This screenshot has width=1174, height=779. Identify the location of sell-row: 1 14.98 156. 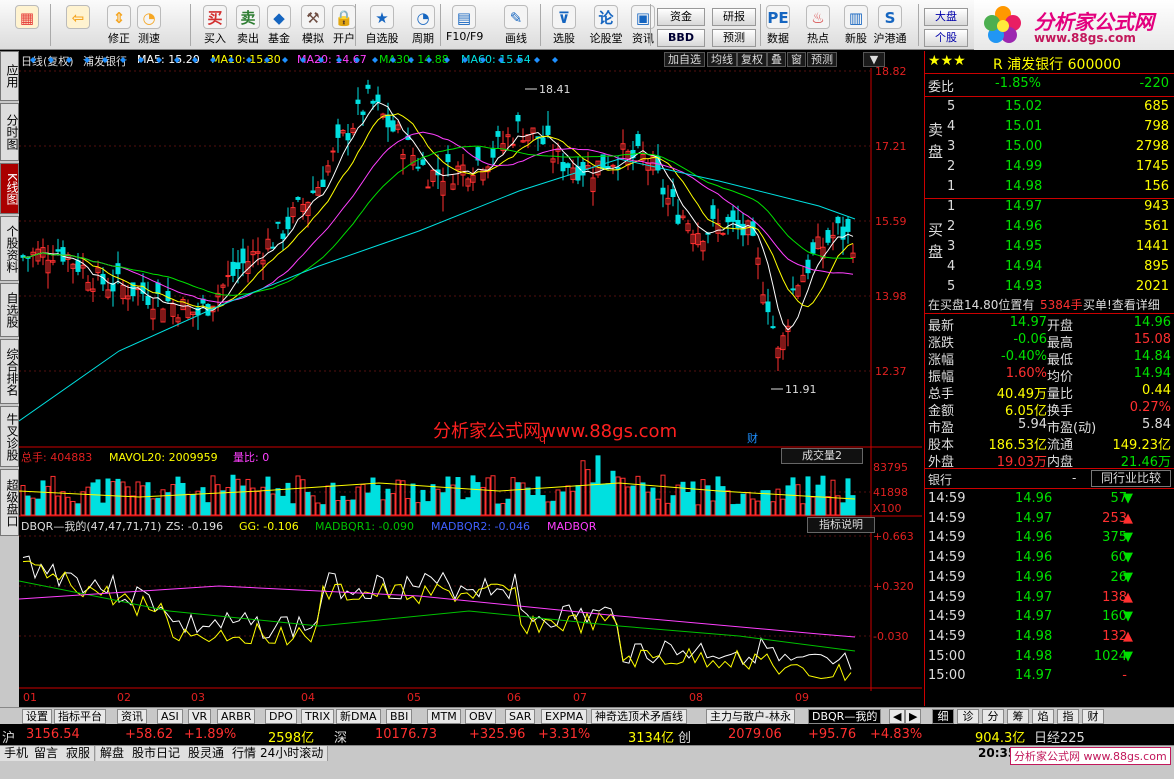
(1049, 189).